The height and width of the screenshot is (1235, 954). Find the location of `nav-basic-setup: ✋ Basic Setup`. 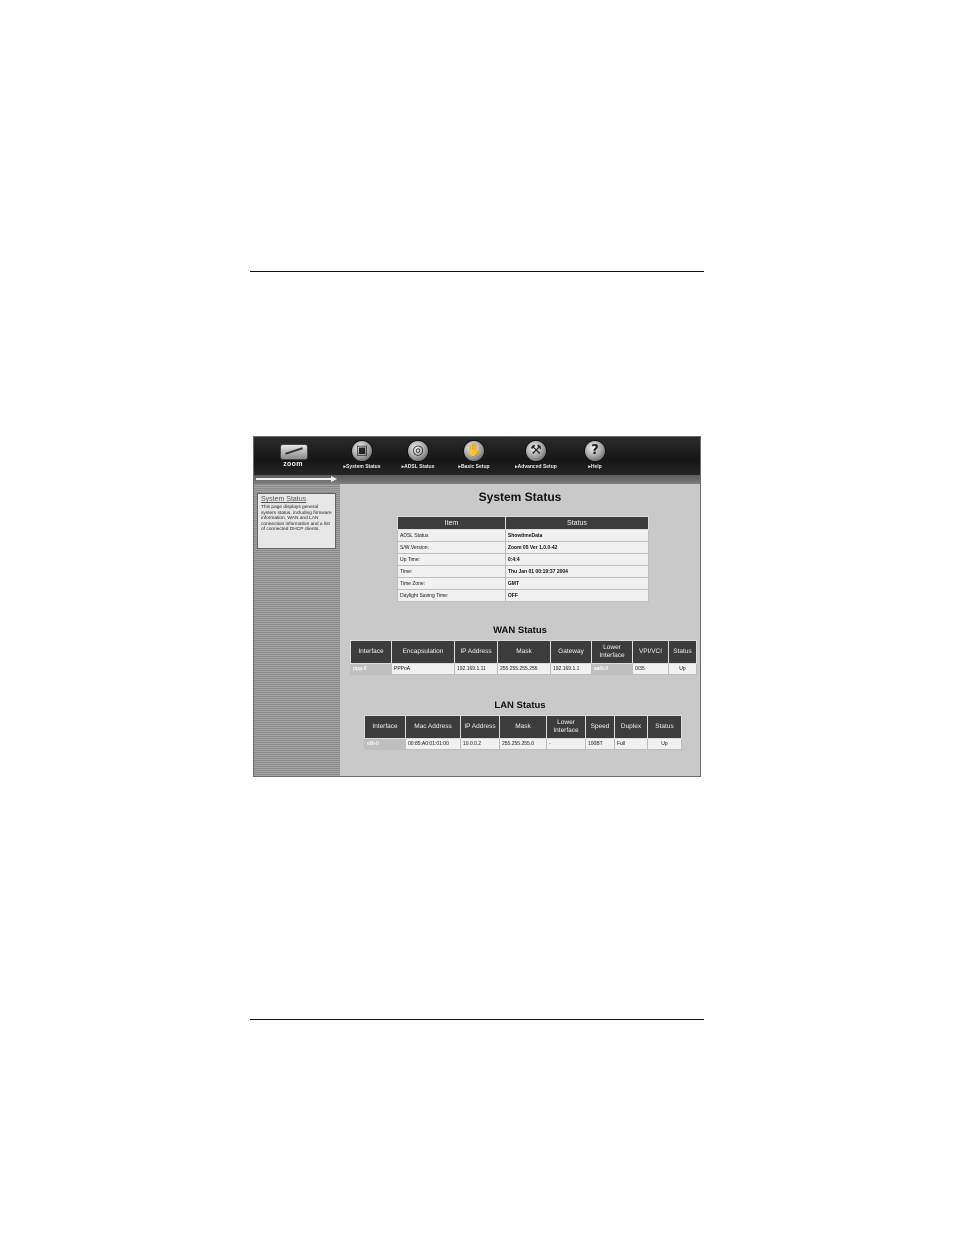

nav-basic-setup: ✋ Basic Setup is located at coordinates (474, 456).